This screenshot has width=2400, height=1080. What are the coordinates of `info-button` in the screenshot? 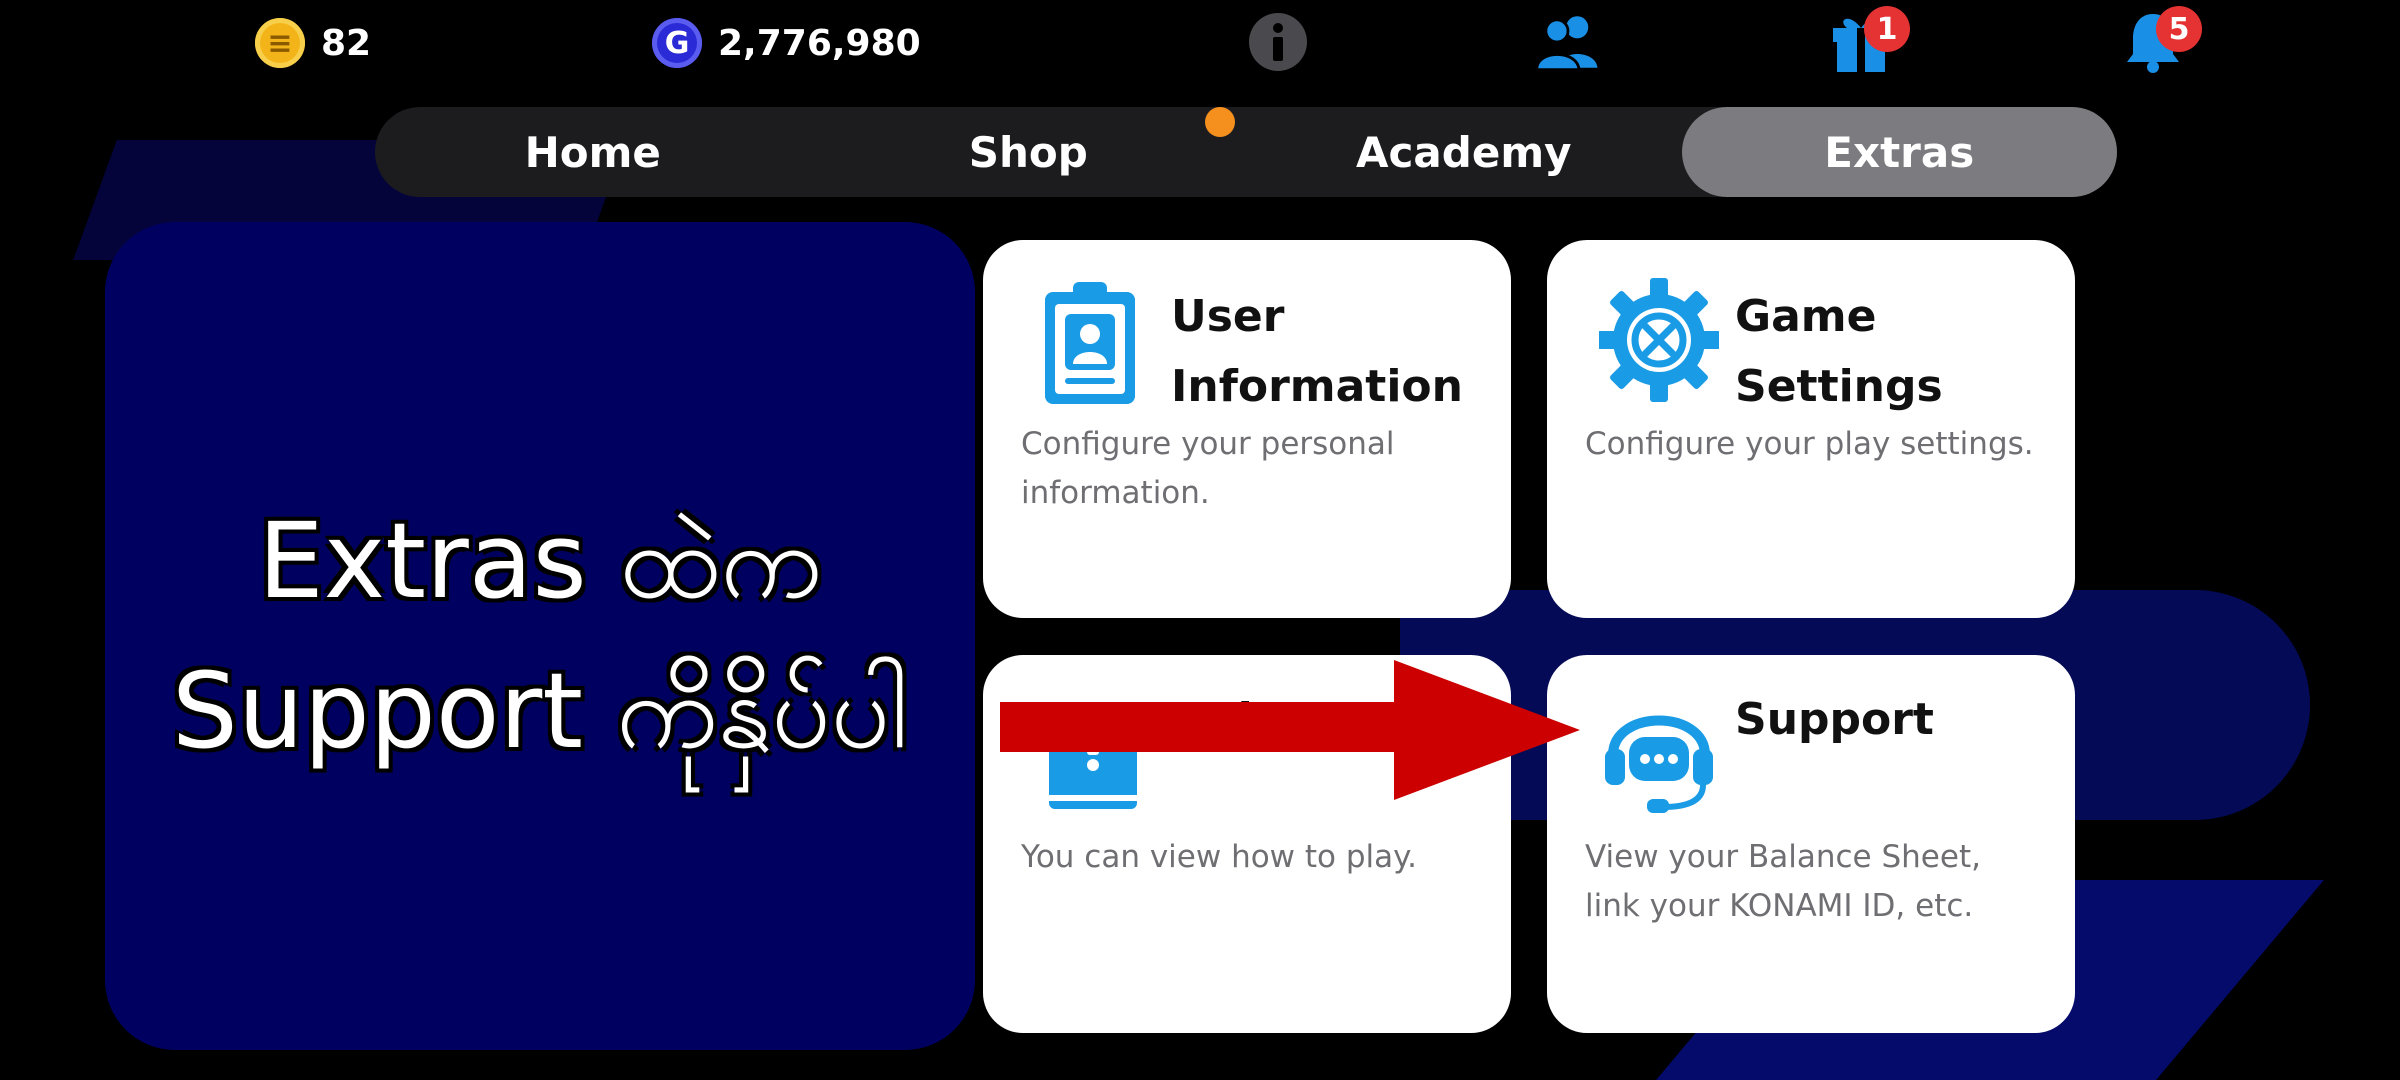 It's located at (1278, 42).